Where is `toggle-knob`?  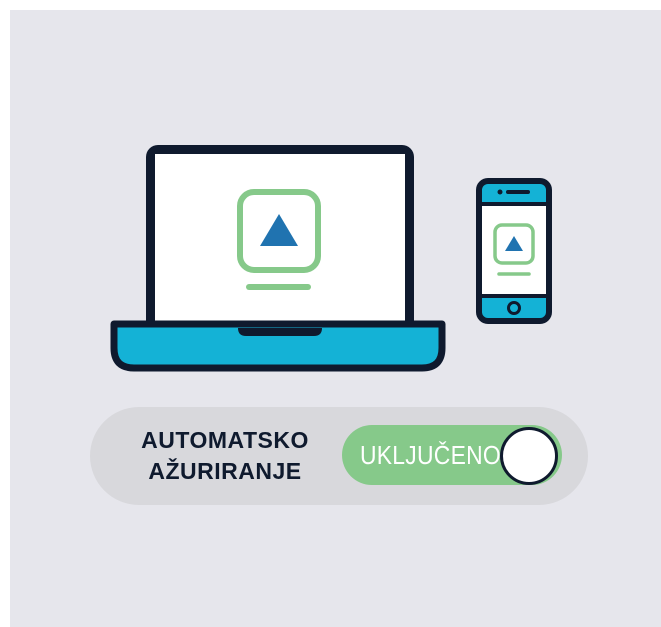
toggle-knob is located at coordinates (529, 456).